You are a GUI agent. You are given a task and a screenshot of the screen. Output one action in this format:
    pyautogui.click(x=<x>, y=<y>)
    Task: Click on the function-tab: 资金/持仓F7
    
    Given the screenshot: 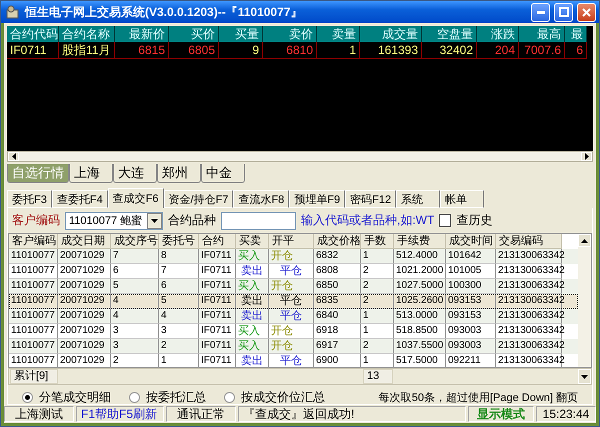 What is the action you would take?
    pyautogui.click(x=199, y=199)
    